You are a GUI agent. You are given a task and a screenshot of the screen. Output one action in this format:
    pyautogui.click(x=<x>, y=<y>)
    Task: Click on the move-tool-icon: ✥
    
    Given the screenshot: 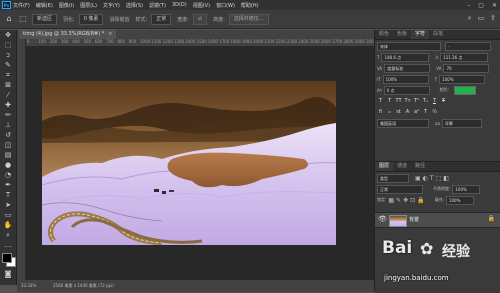 What is the action you would take?
    pyautogui.click(x=8, y=35)
    